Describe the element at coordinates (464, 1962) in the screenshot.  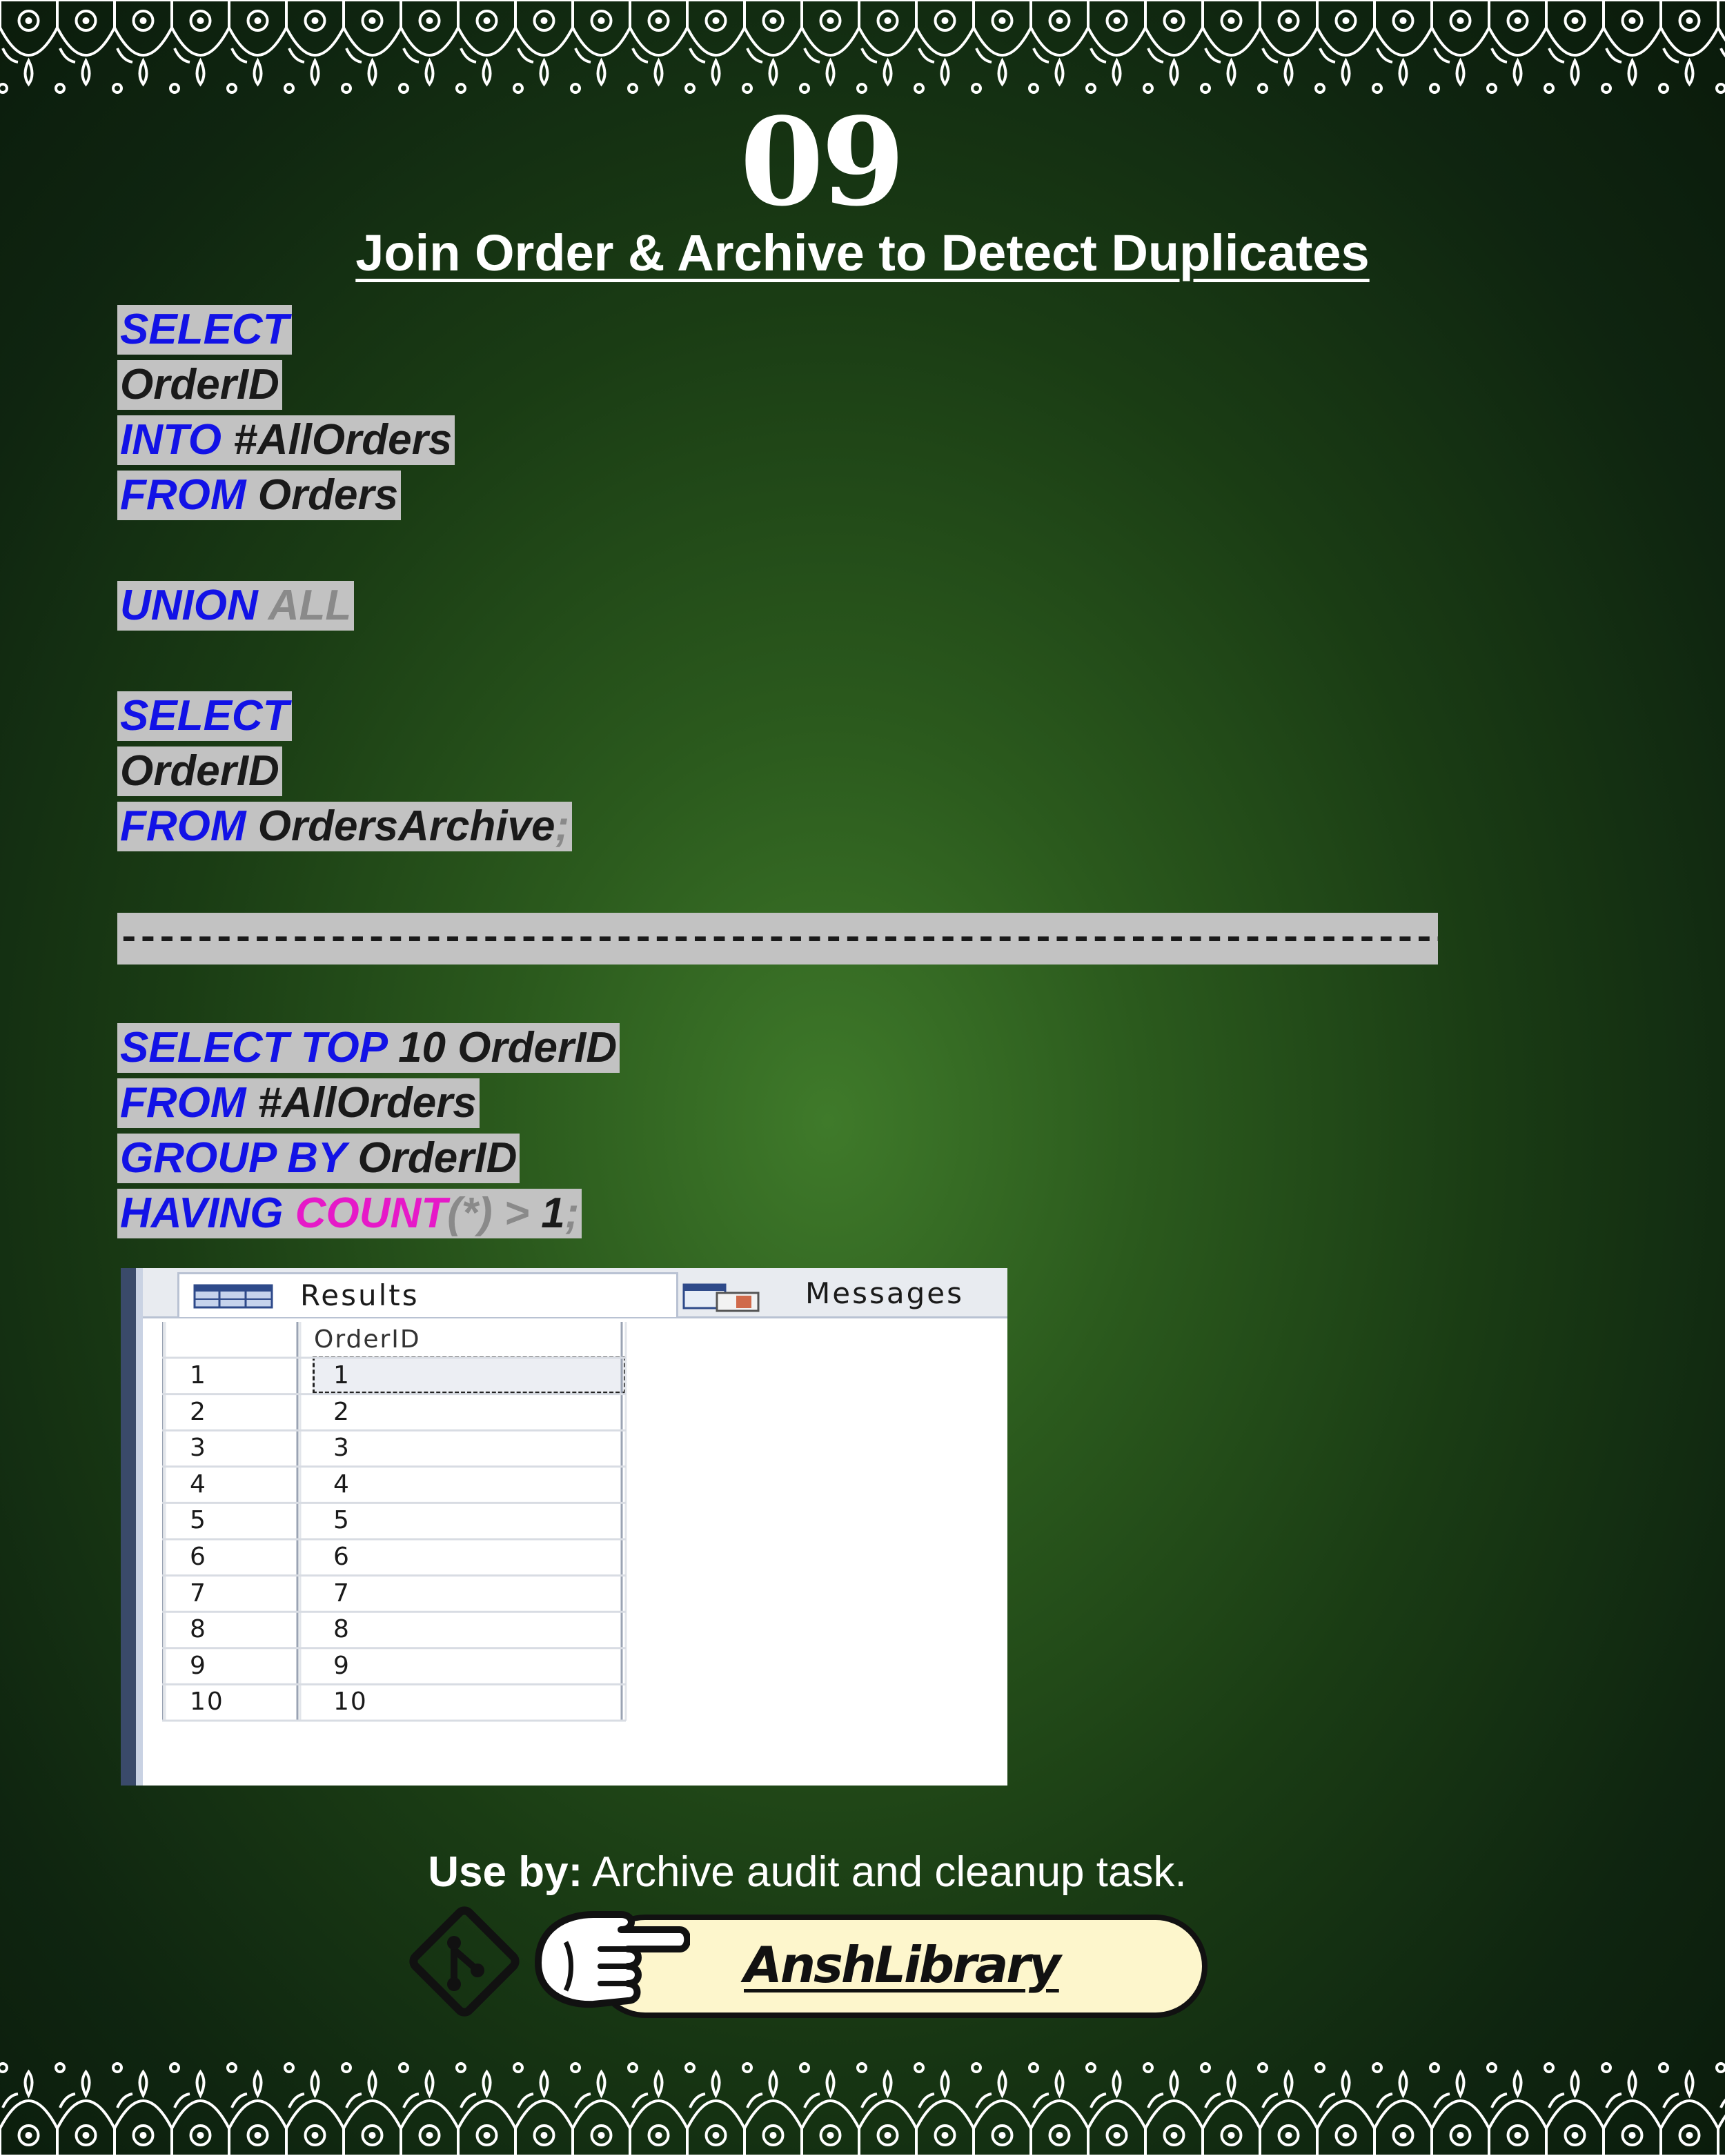
I see `git-icon` at that location.